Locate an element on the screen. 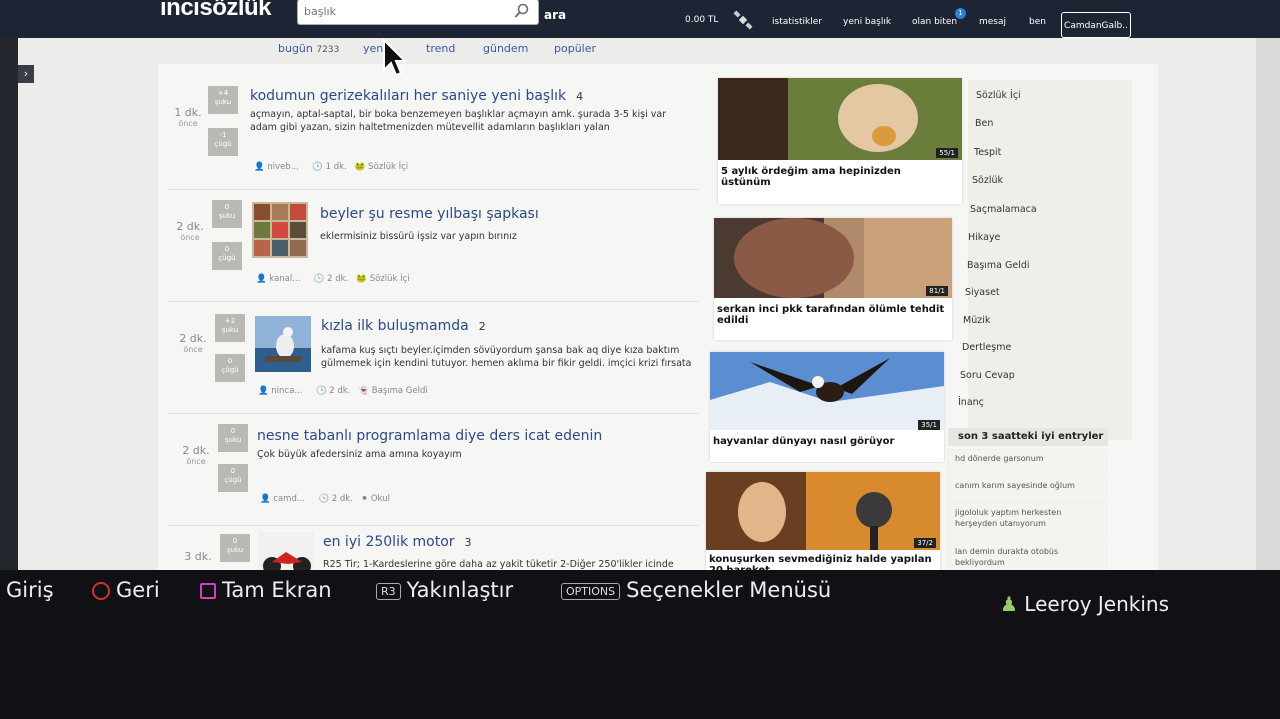 The image size is (1280, 719). enter-control: Giriş is located at coordinates (30, 590).